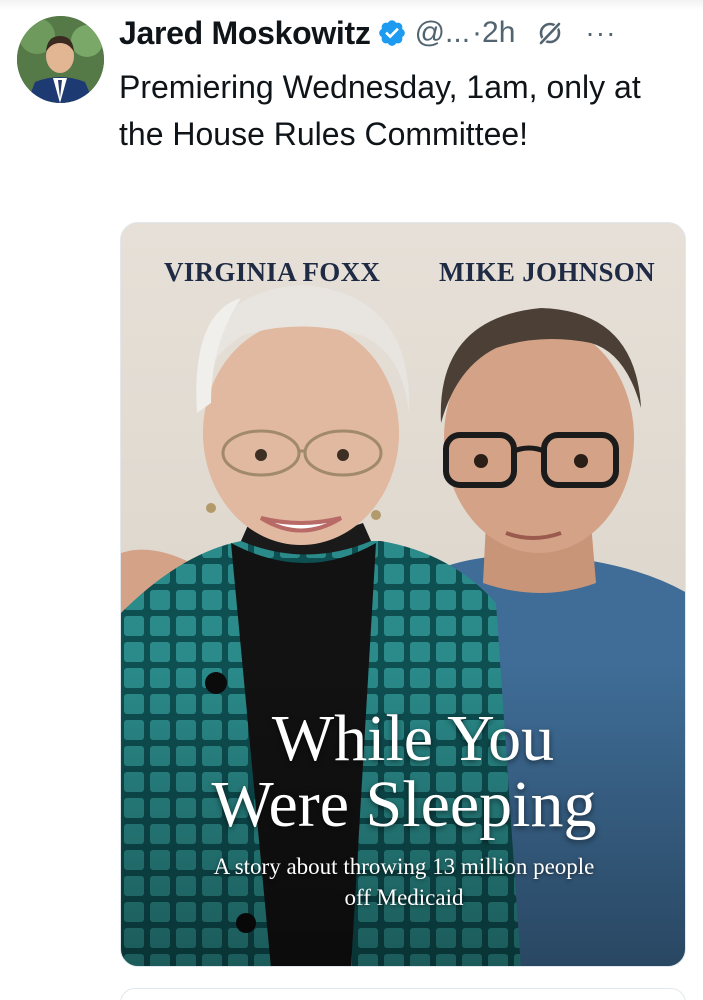 This screenshot has height=1000, width=703. What do you see at coordinates (245, 33) in the screenshot?
I see `author-name: Jared Moskowitz` at bounding box center [245, 33].